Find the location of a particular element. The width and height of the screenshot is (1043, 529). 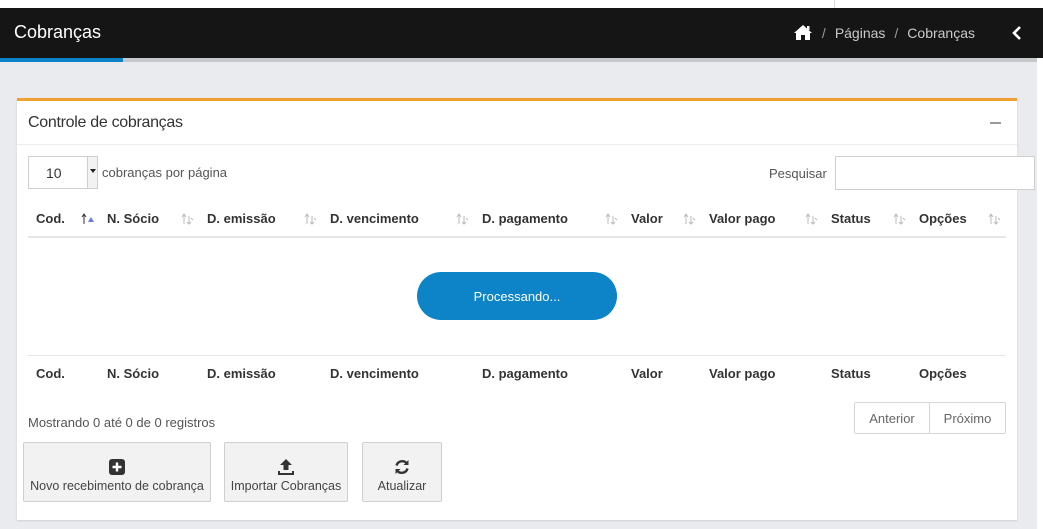

chevron-left-icon is located at coordinates (1017, 33).